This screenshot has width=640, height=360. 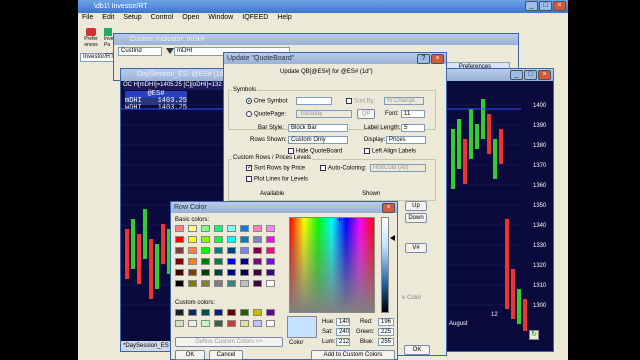 What do you see at coordinates (229, 342) in the screenshot?
I see `define-custom-colors-button: Define Custom Colors >>` at bounding box center [229, 342].